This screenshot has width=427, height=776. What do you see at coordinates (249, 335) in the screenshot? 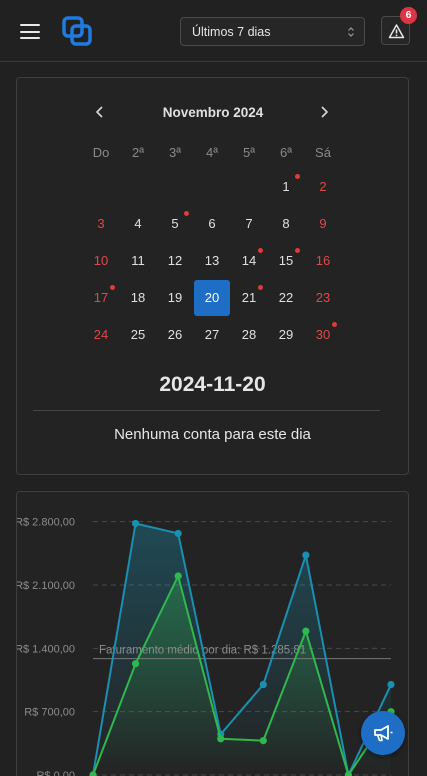
I see `calendar-day-28: 28` at bounding box center [249, 335].